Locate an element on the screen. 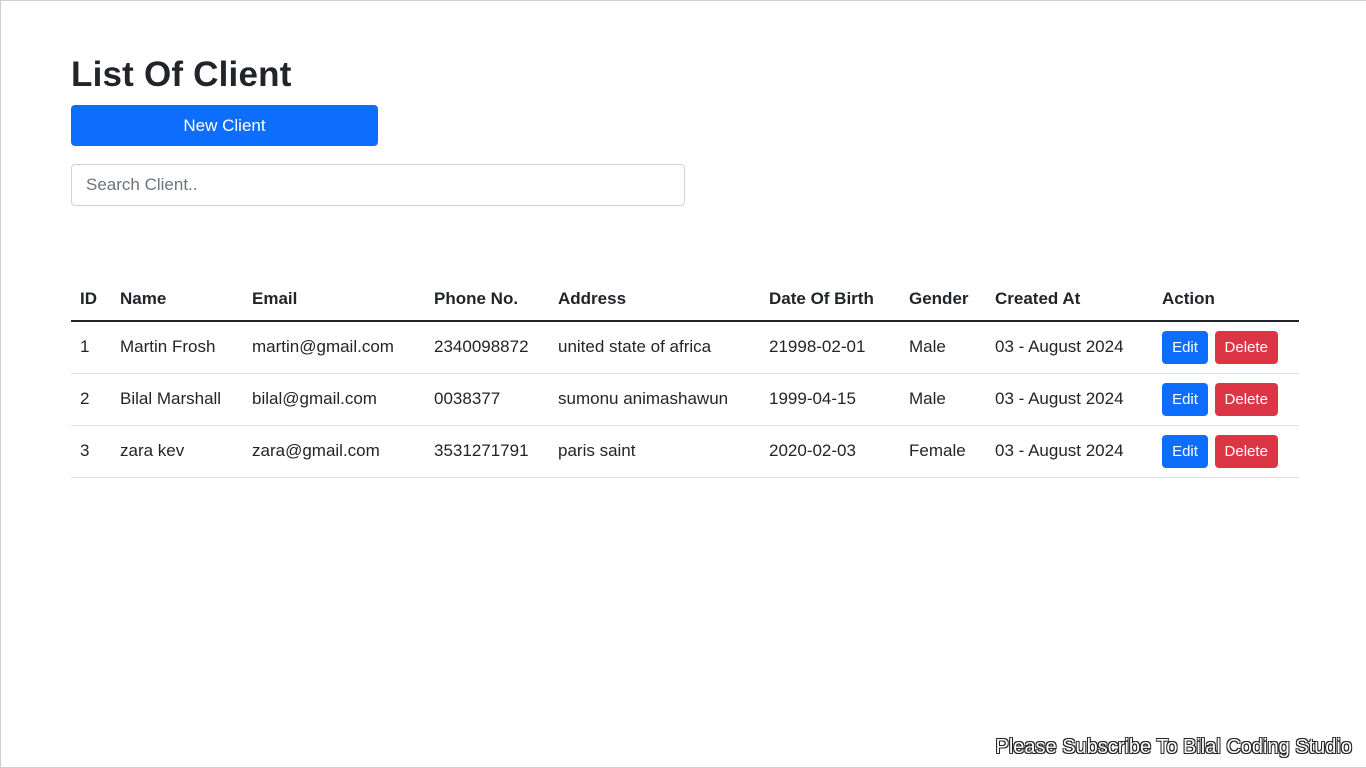  cell-email: bilal@gmail.com is located at coordinates (334, 399).